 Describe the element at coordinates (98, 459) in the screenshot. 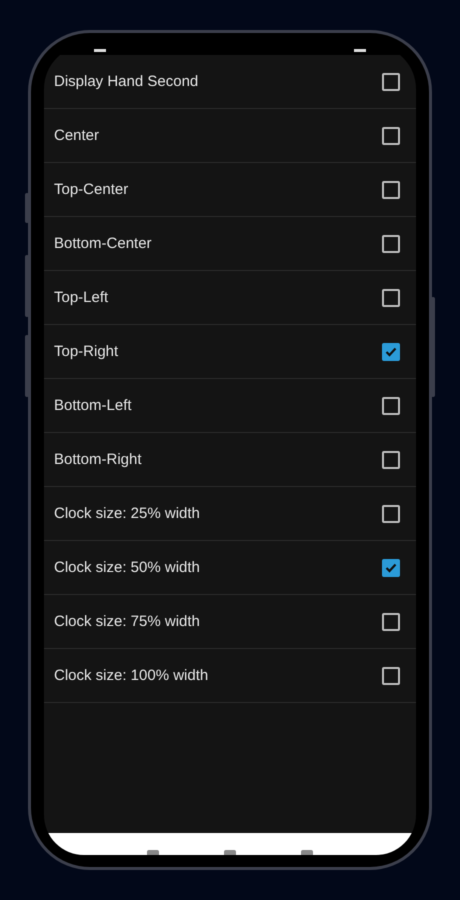

I see `option-label: Bottom-Right` at that location.